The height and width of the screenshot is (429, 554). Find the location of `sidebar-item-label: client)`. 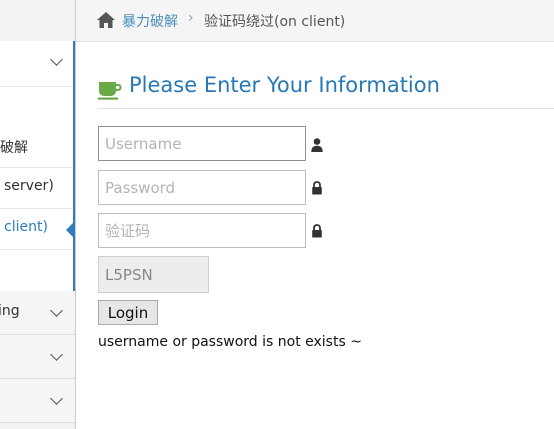

sidebar-item-label: client) is located at coordinates (26, 227).